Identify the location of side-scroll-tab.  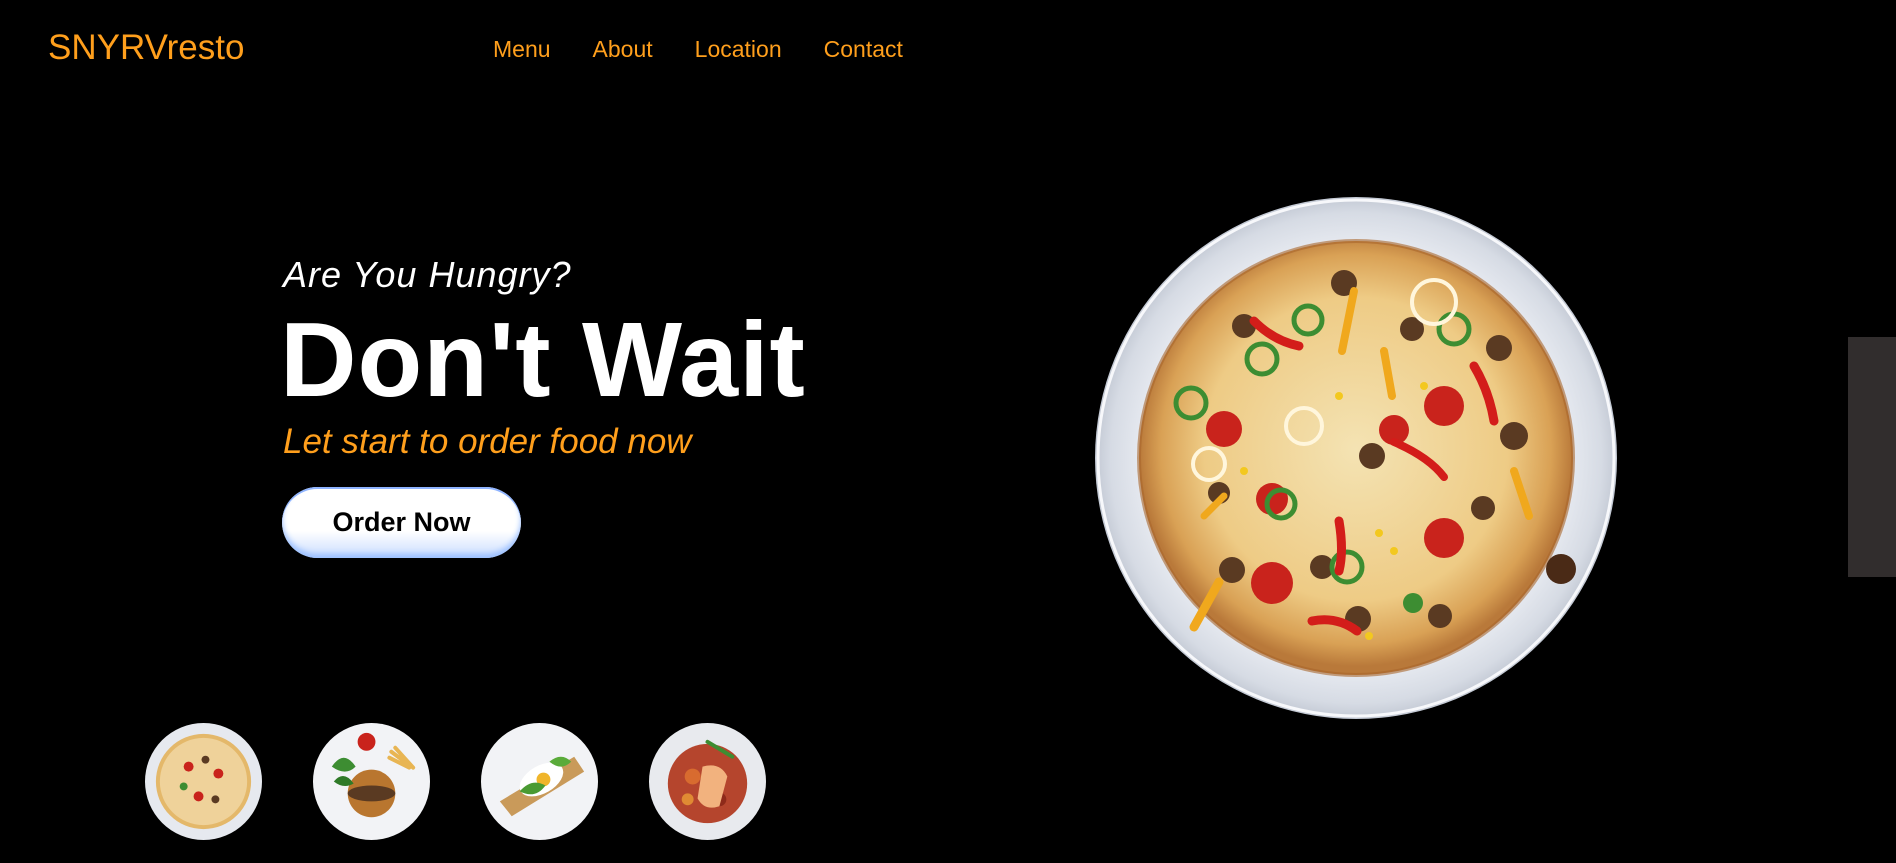
(1872, 457).